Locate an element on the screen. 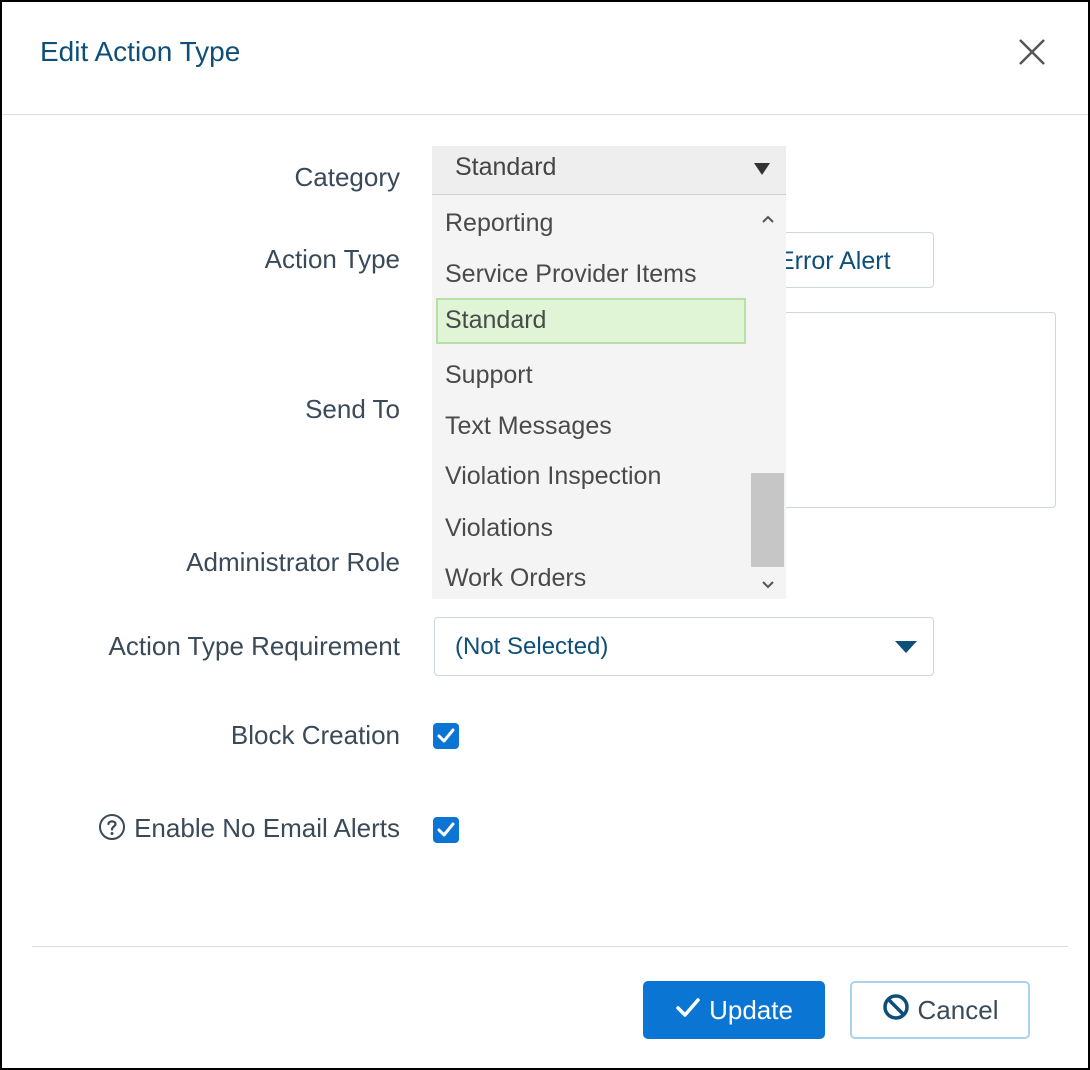 This screenshot has width=1090, height=1070. category-option-reporting: Reporting is located at coordinates (592, 223).